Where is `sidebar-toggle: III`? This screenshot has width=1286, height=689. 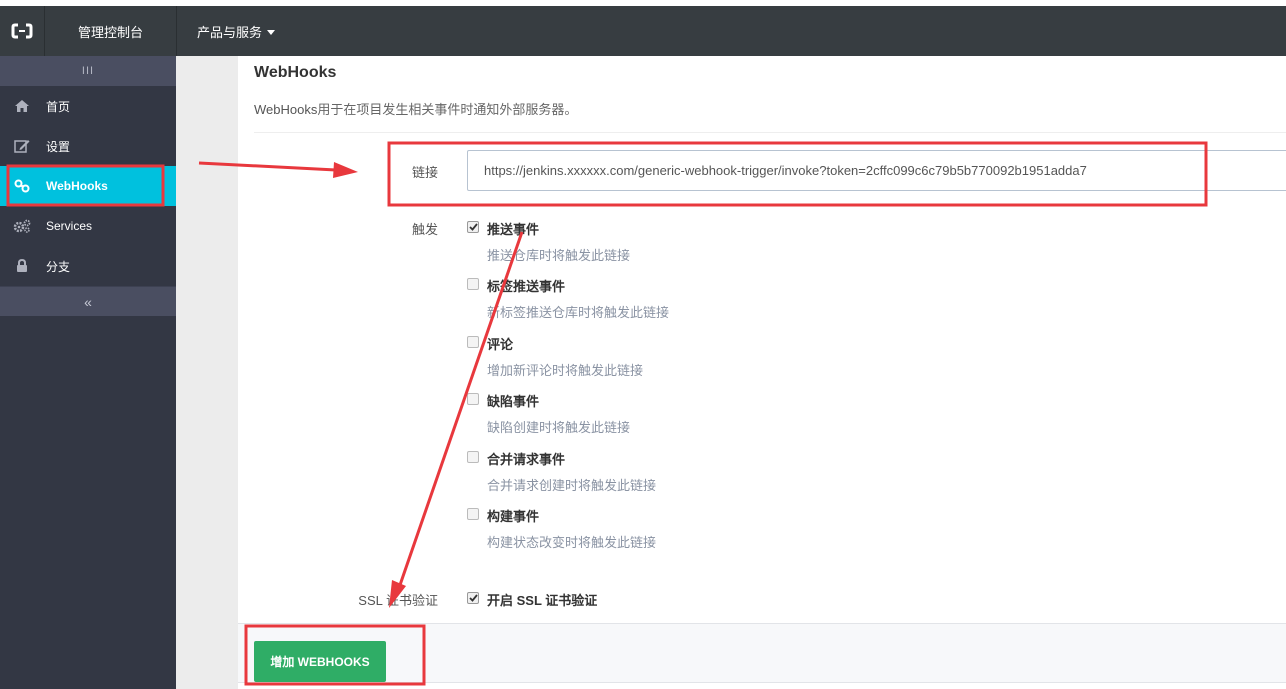
sidebar-toggle: III is located at coordinates (88, 71).